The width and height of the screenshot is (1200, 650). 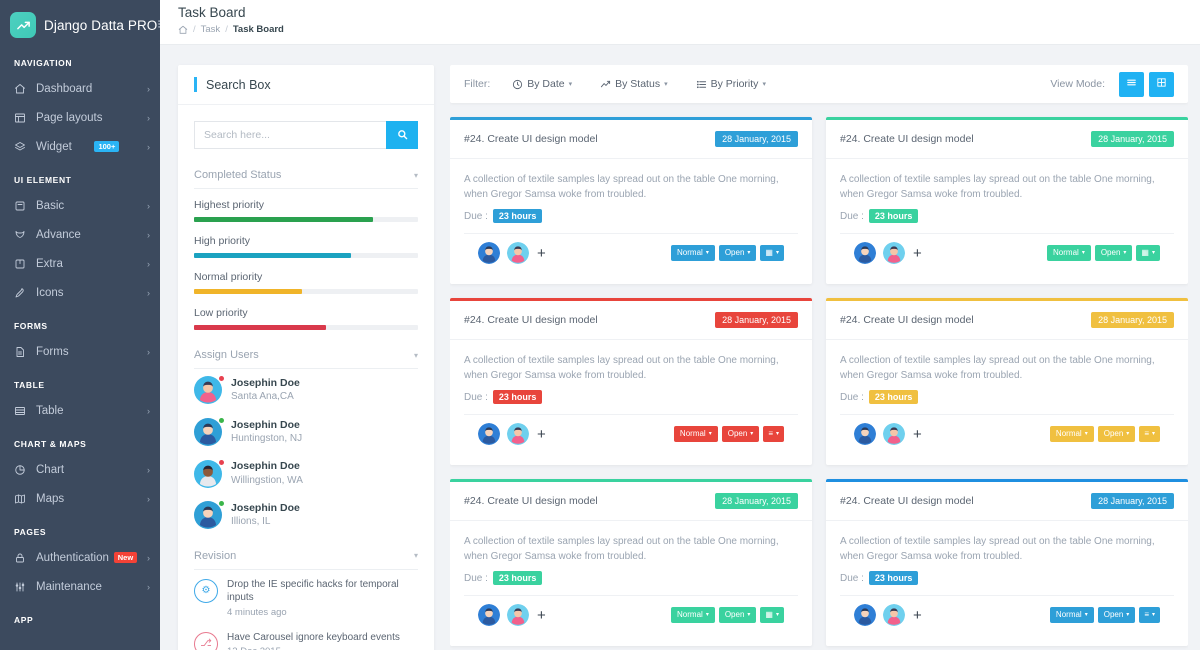 I want to click on search-icon, so click(x=402, y=135).